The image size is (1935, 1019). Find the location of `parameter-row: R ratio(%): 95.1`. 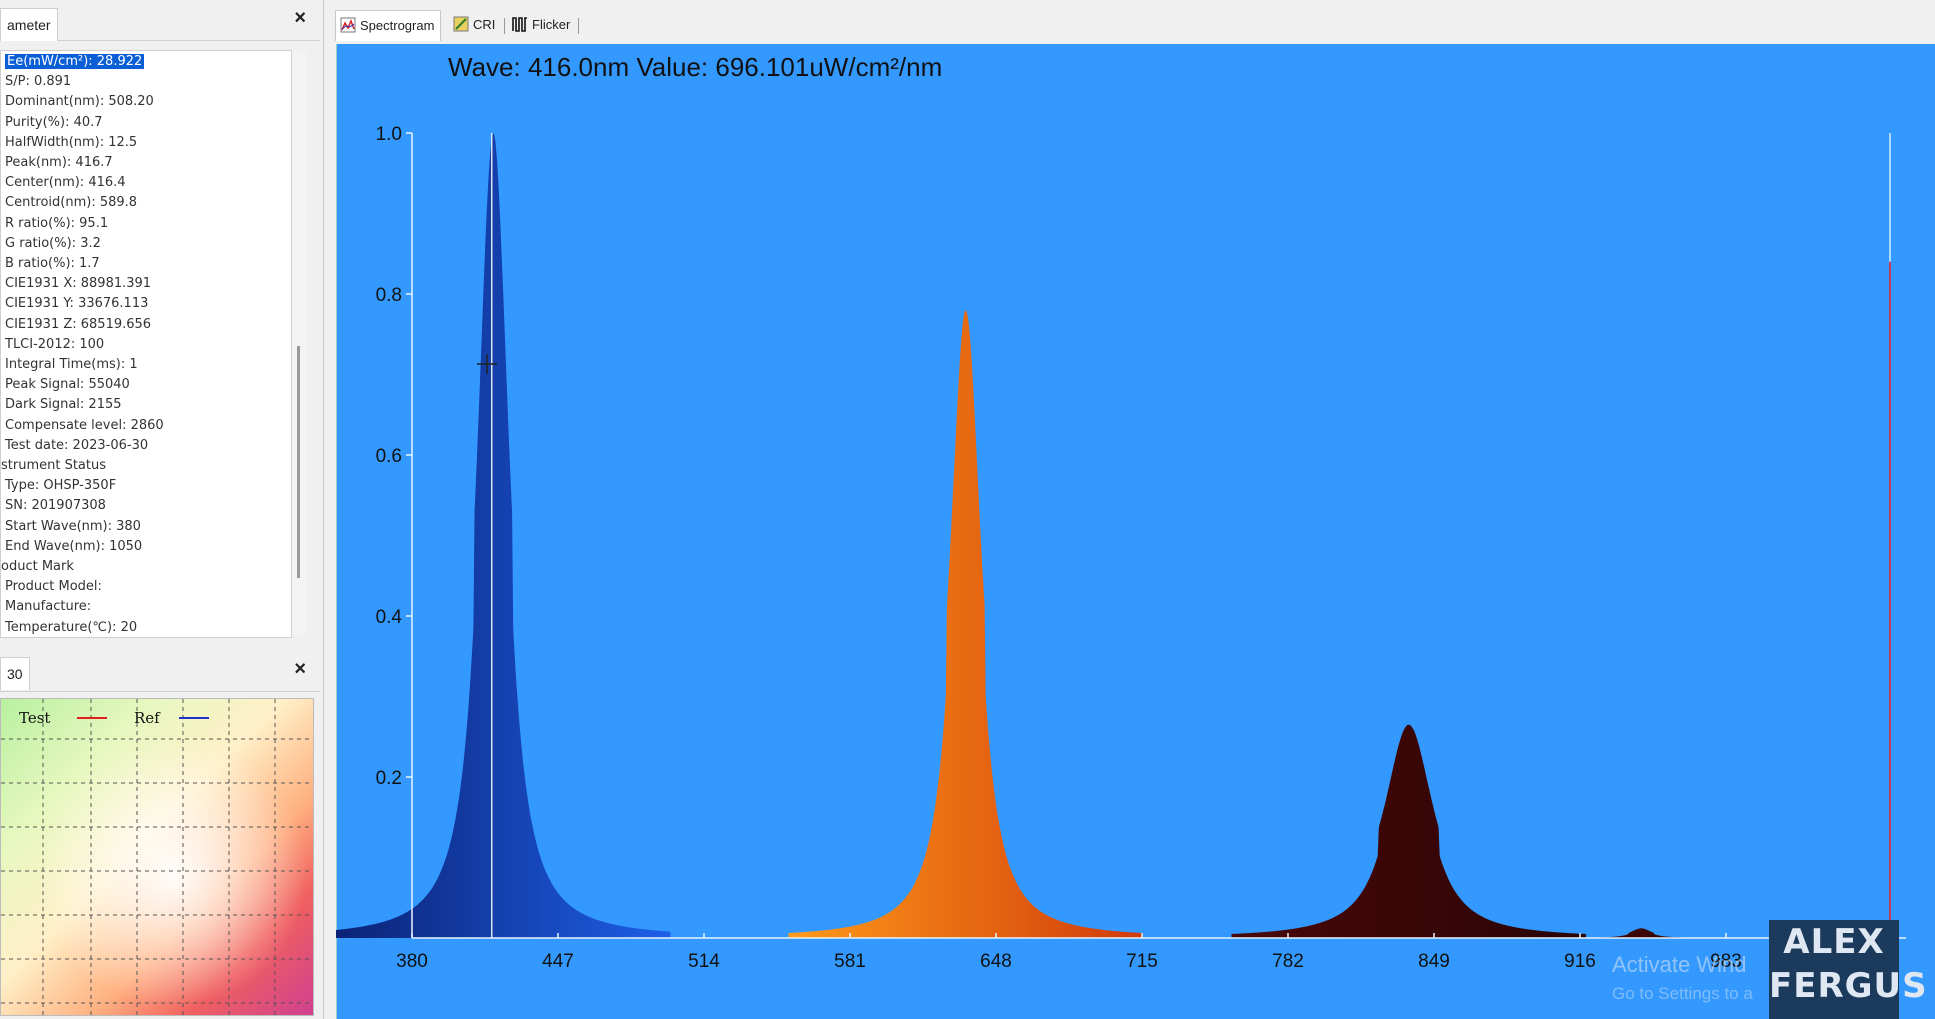

parameter-row: R ratio(%): 95.1 is located at coordinates (56, 226).